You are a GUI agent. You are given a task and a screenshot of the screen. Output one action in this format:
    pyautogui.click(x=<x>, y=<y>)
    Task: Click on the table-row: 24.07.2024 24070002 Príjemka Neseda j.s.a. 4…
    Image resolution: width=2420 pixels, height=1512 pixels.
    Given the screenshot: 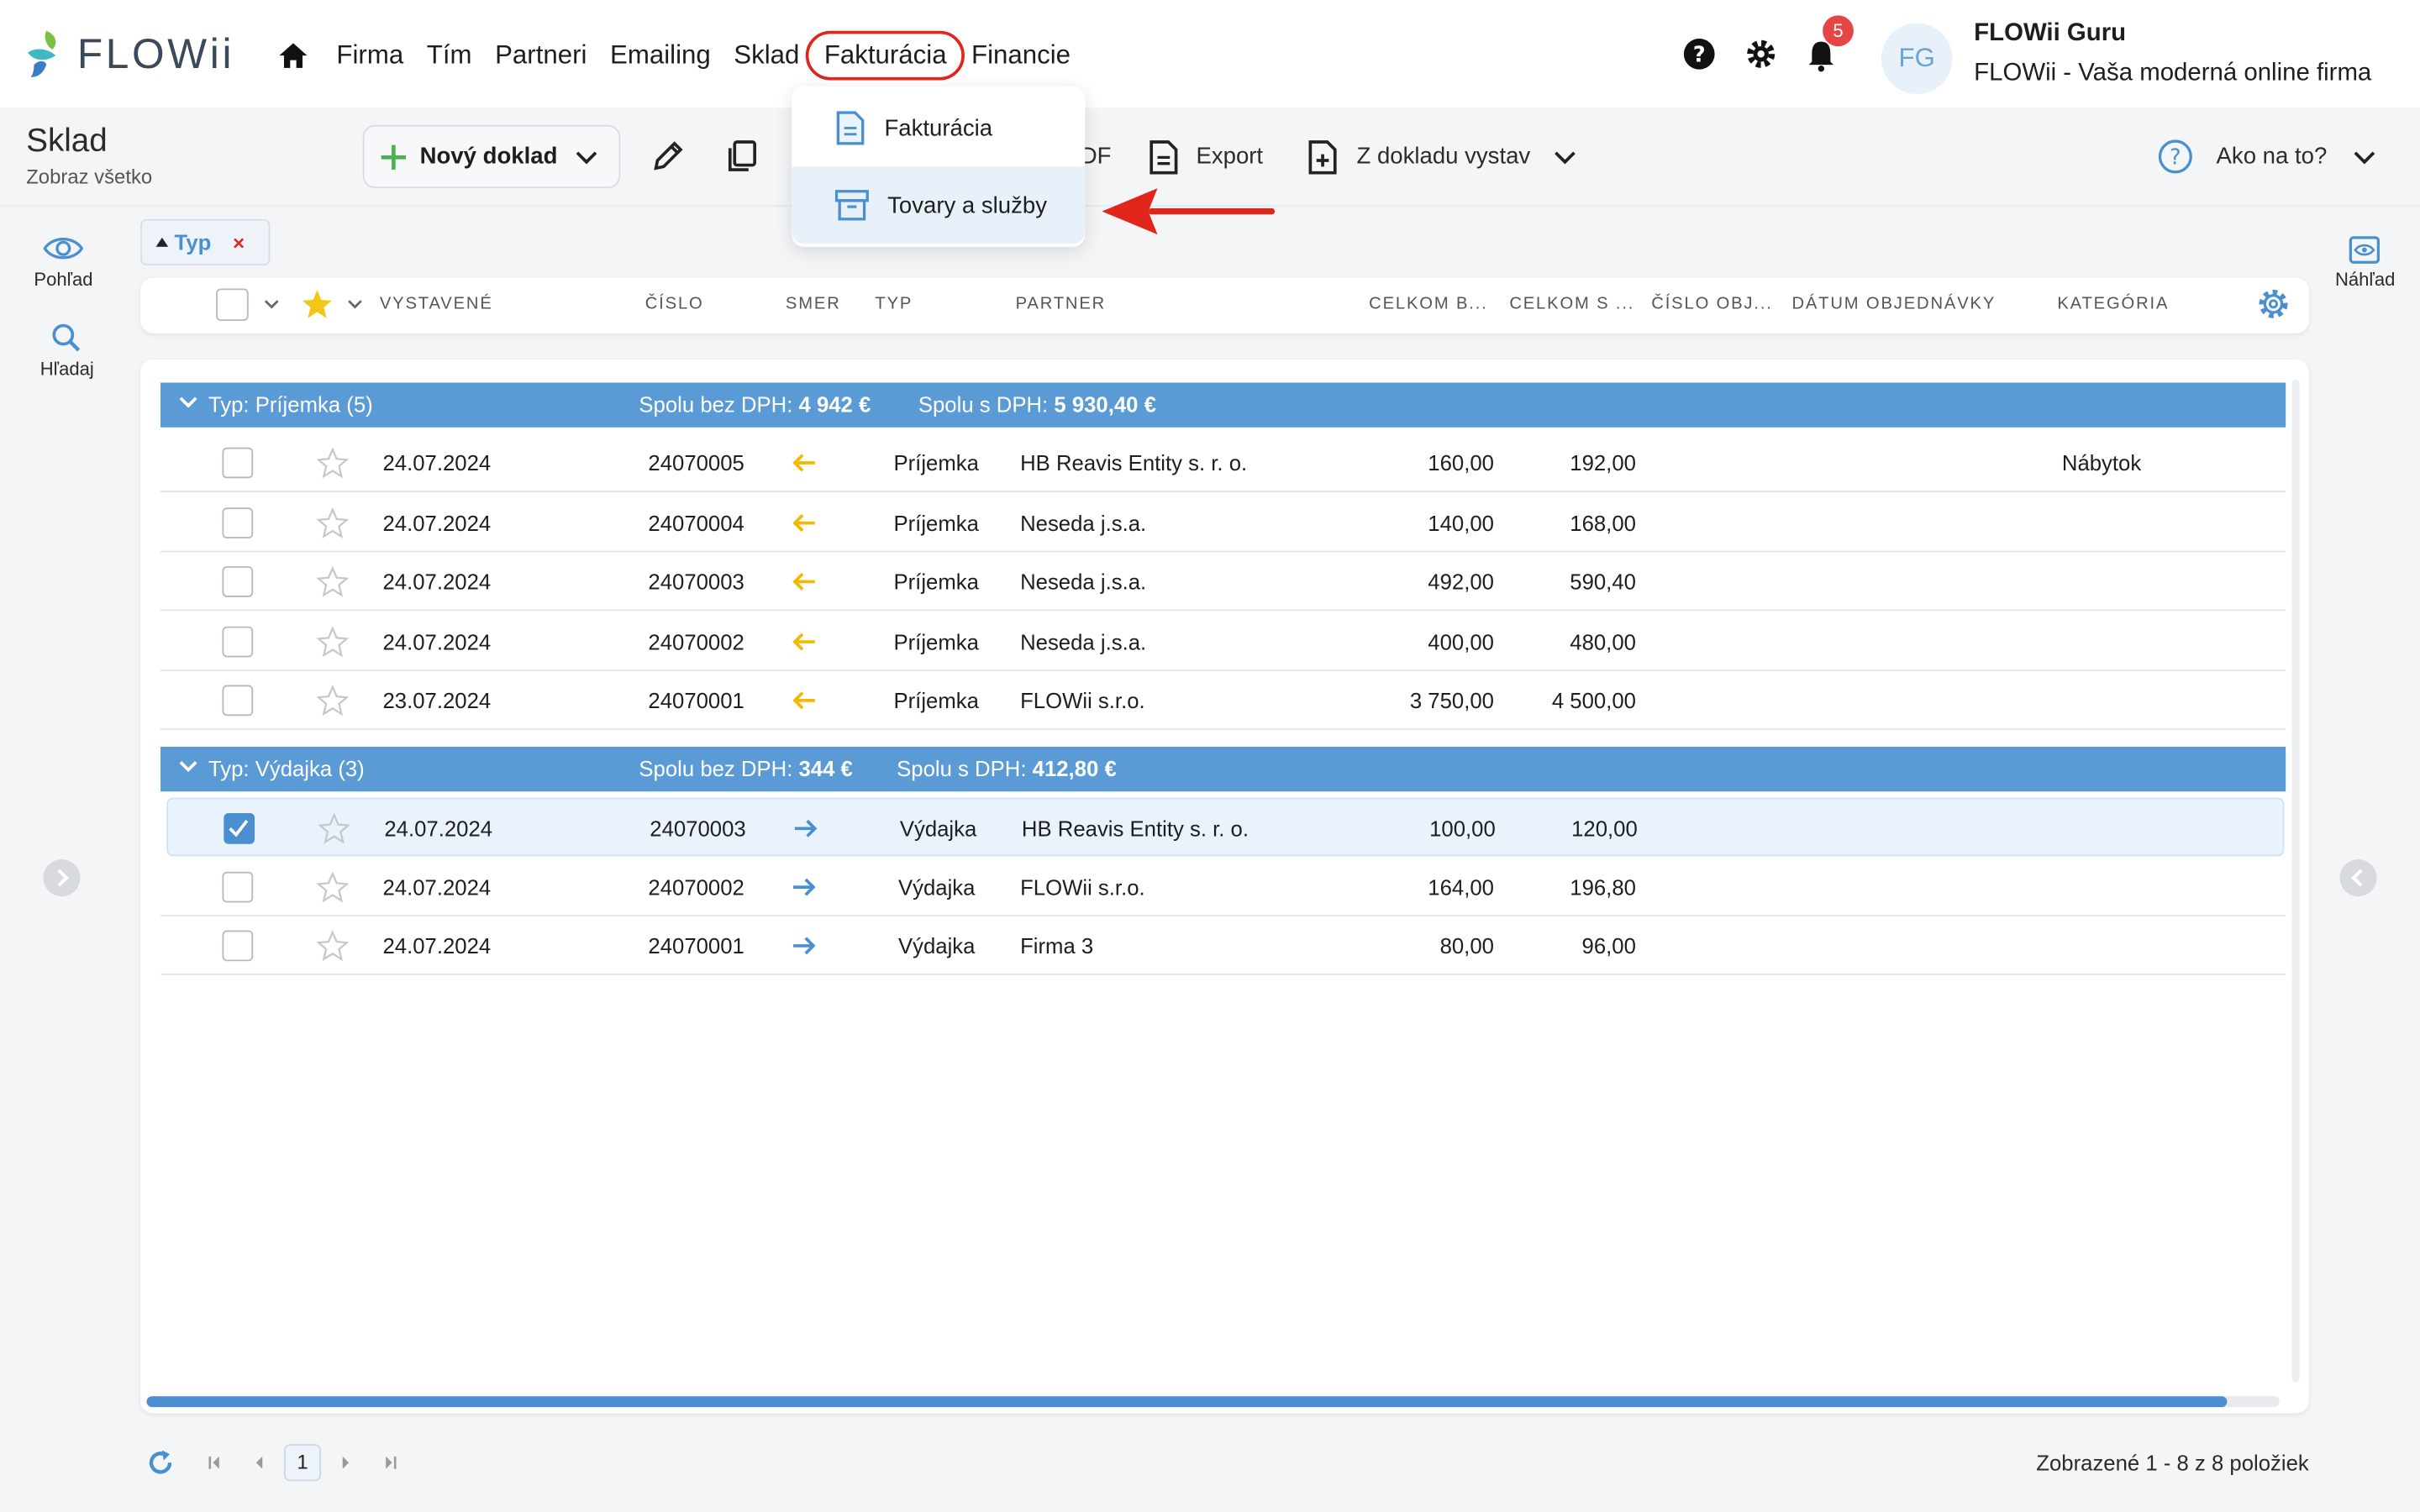 What is the action you would take?
    pyautogui.click(x=1223, y=641)
    